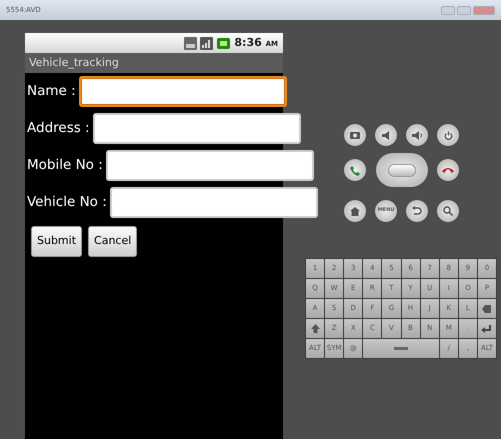 The image size is (501, 439). I want to click on field-label: Name :, so click(51, 92).